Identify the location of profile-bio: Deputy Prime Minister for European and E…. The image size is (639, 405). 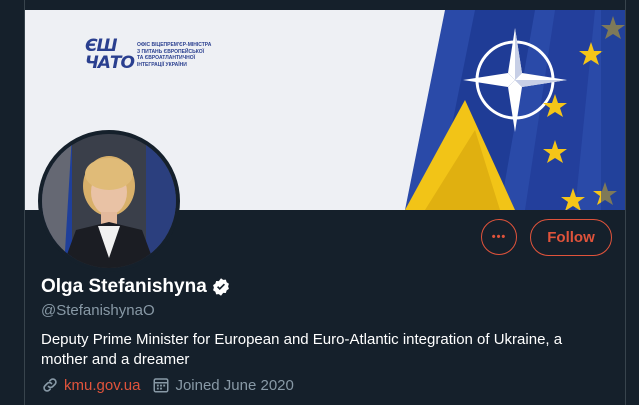
(302, 349).